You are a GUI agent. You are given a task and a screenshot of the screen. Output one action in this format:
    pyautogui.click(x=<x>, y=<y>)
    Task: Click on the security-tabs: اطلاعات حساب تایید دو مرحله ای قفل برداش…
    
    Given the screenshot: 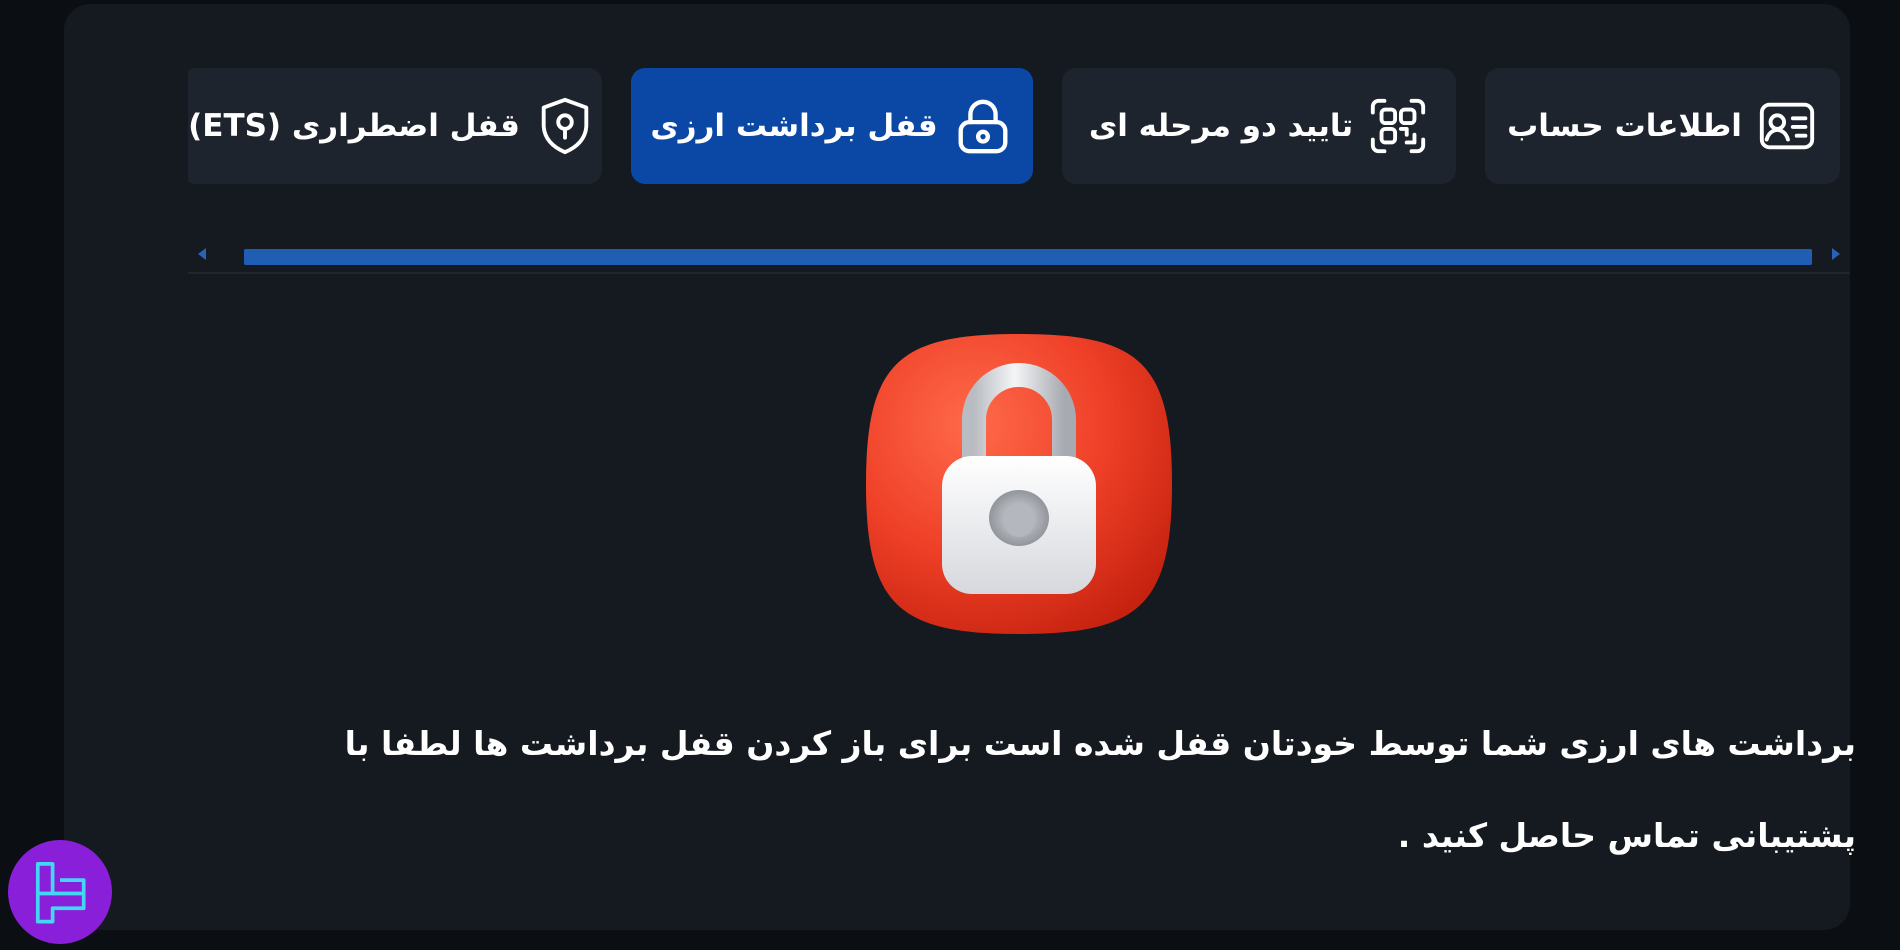 What is the action you would take?
    pyautogui.click(x=1014, y=126)
    